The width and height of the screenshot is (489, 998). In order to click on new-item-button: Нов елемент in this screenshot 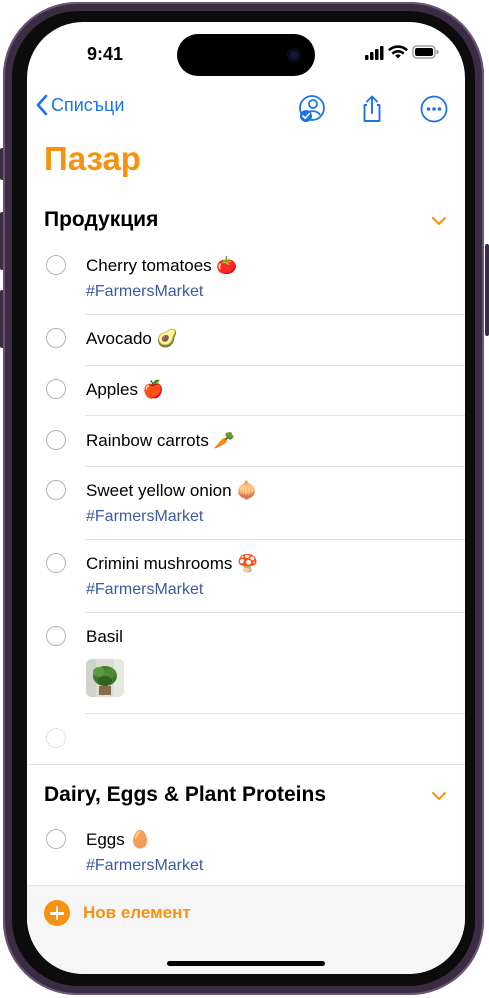, I will do `click(117, 913)`.